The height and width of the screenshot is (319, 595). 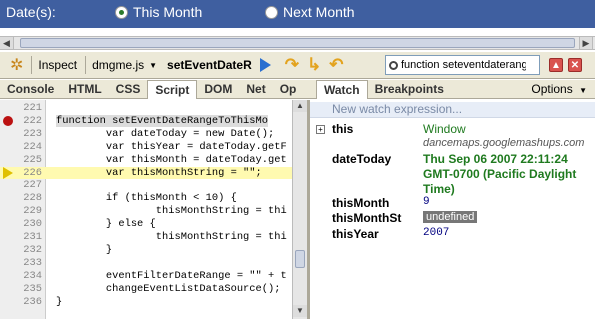 I want to click on options-label: Options, so click(x=552, y=89).